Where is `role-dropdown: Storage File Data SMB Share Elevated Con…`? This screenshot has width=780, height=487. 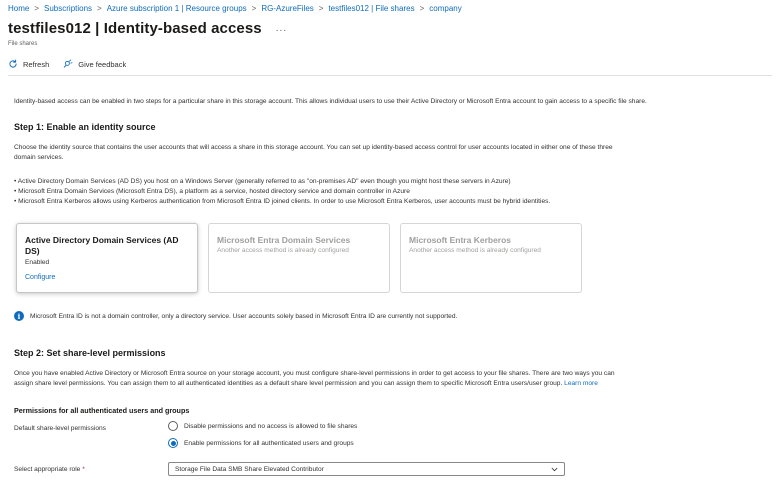 role-dropdown: Storage File Data SMB Share Elevated Con… is located at coordinates (366, 469).